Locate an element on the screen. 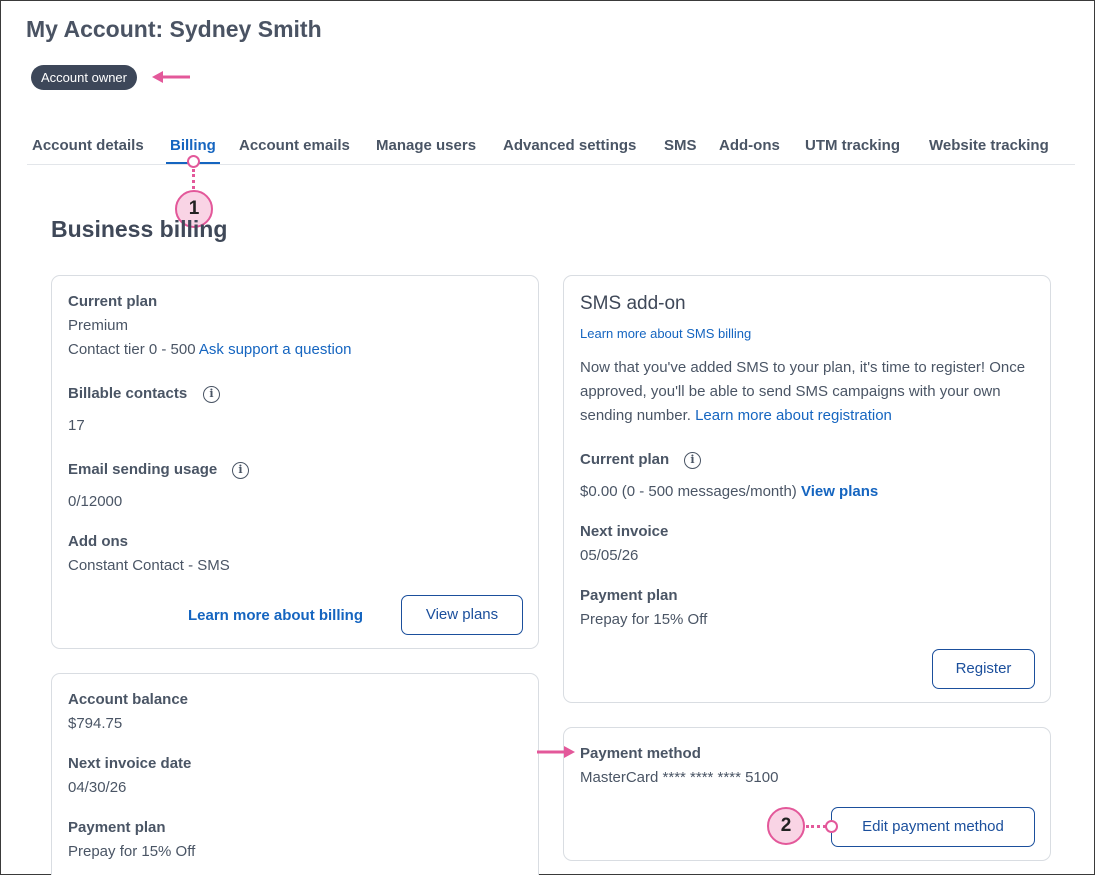  account-owner-badge: Account owner is located at coordinates (84, 77).